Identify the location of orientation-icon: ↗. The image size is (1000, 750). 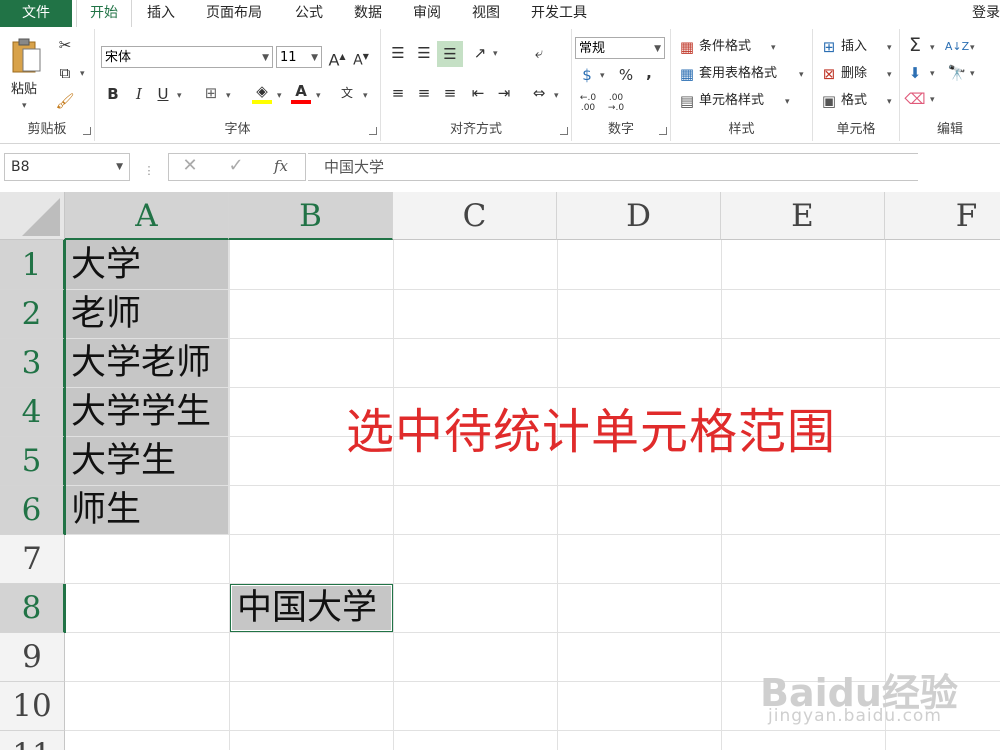
(480, 53).